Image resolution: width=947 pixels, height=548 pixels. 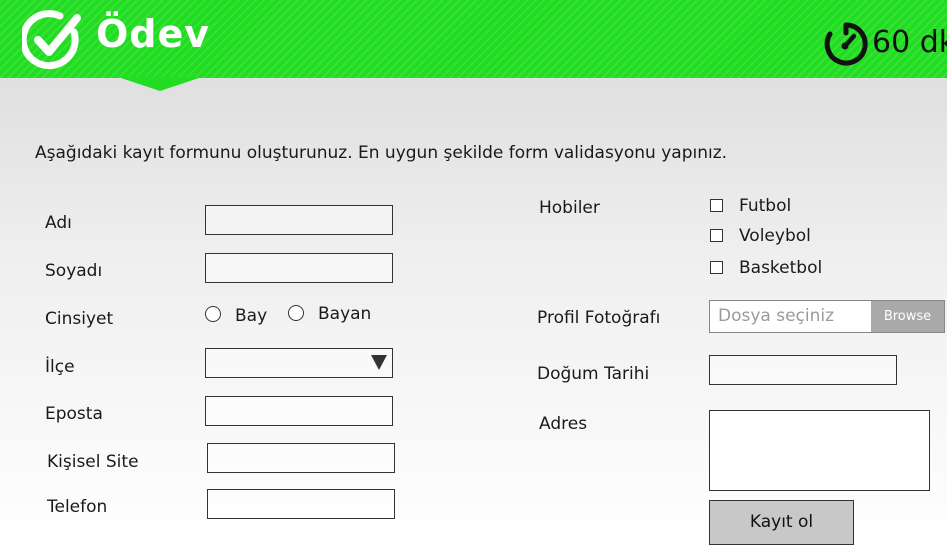 I want to click on address-label: Adres, so click(x=563, y=424).